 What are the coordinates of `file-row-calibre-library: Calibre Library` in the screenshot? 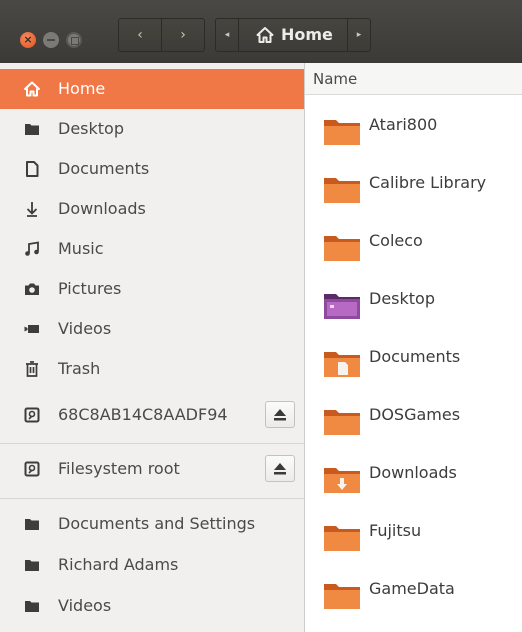 It's located at (413, 186).